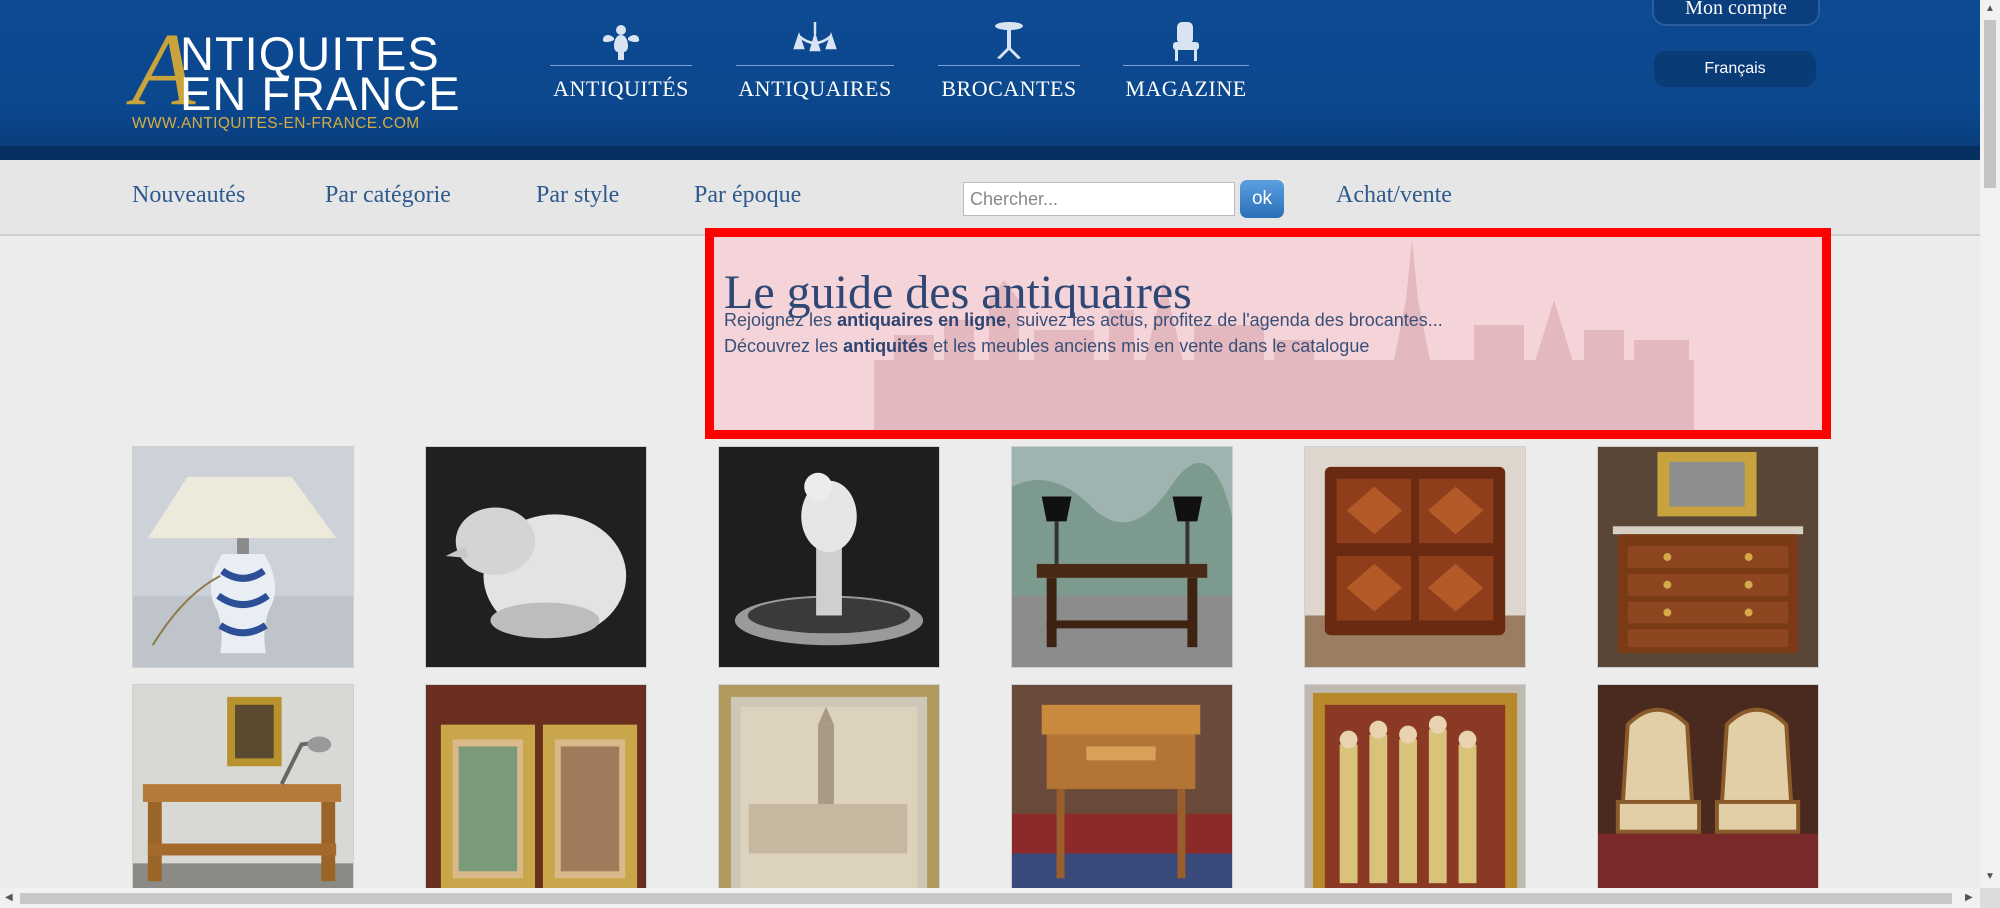  What do you see at coordinates (986, 898) in the screenshot?
I see `horizontal-scroll-thumb` at bounding box center [986, 898].